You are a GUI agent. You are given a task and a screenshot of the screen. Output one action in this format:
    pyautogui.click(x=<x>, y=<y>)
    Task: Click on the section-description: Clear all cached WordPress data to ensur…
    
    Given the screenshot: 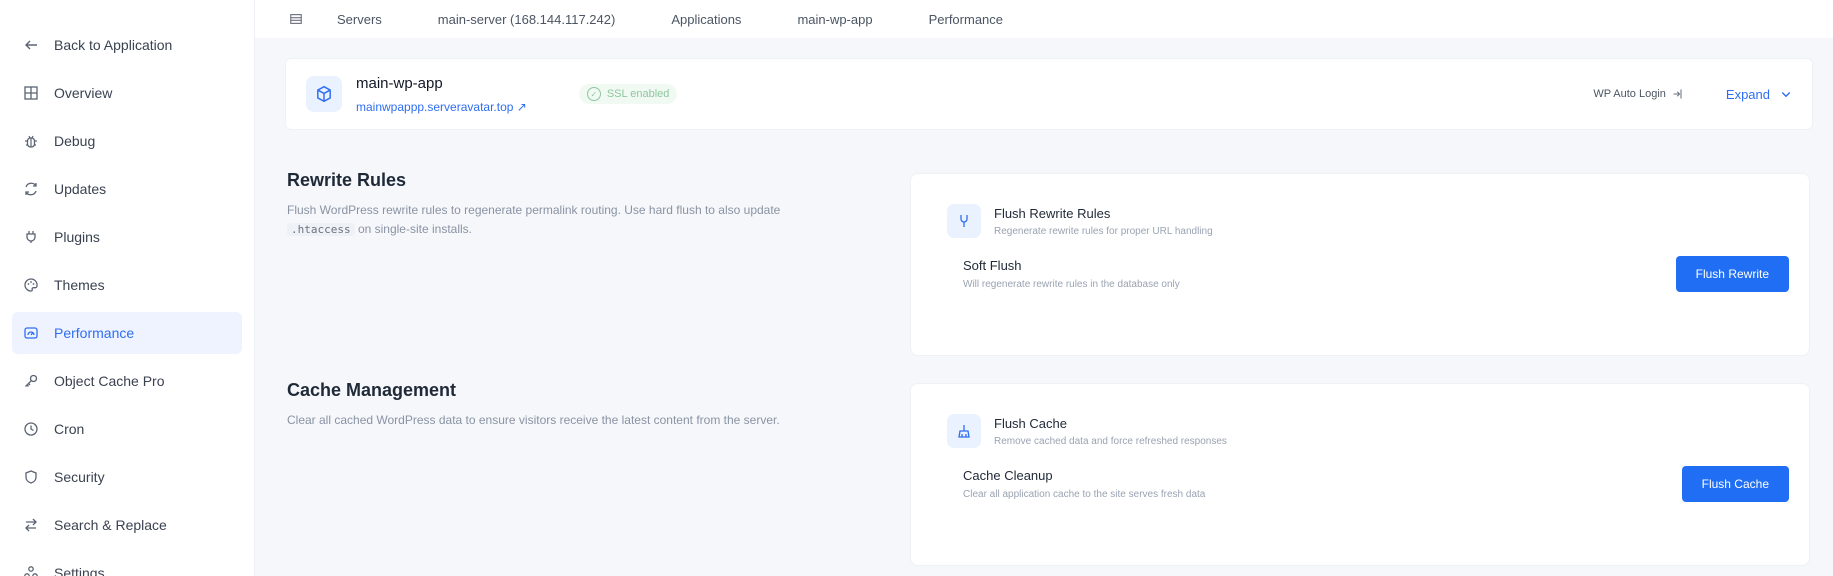 What is the action you would take?
    pyautogui.click(x=533, y=420)
    